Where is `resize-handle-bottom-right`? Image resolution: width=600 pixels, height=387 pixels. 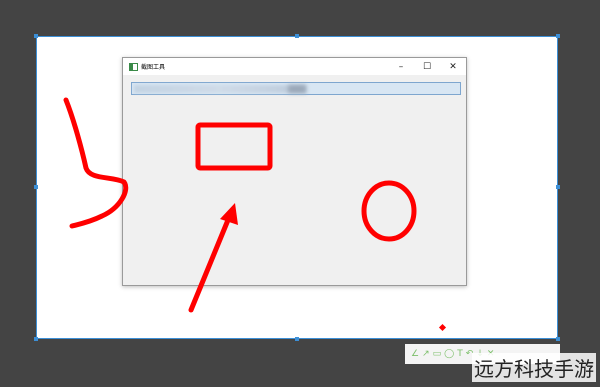
resize-handle-bottom-right is located at coordinates (558, 339).